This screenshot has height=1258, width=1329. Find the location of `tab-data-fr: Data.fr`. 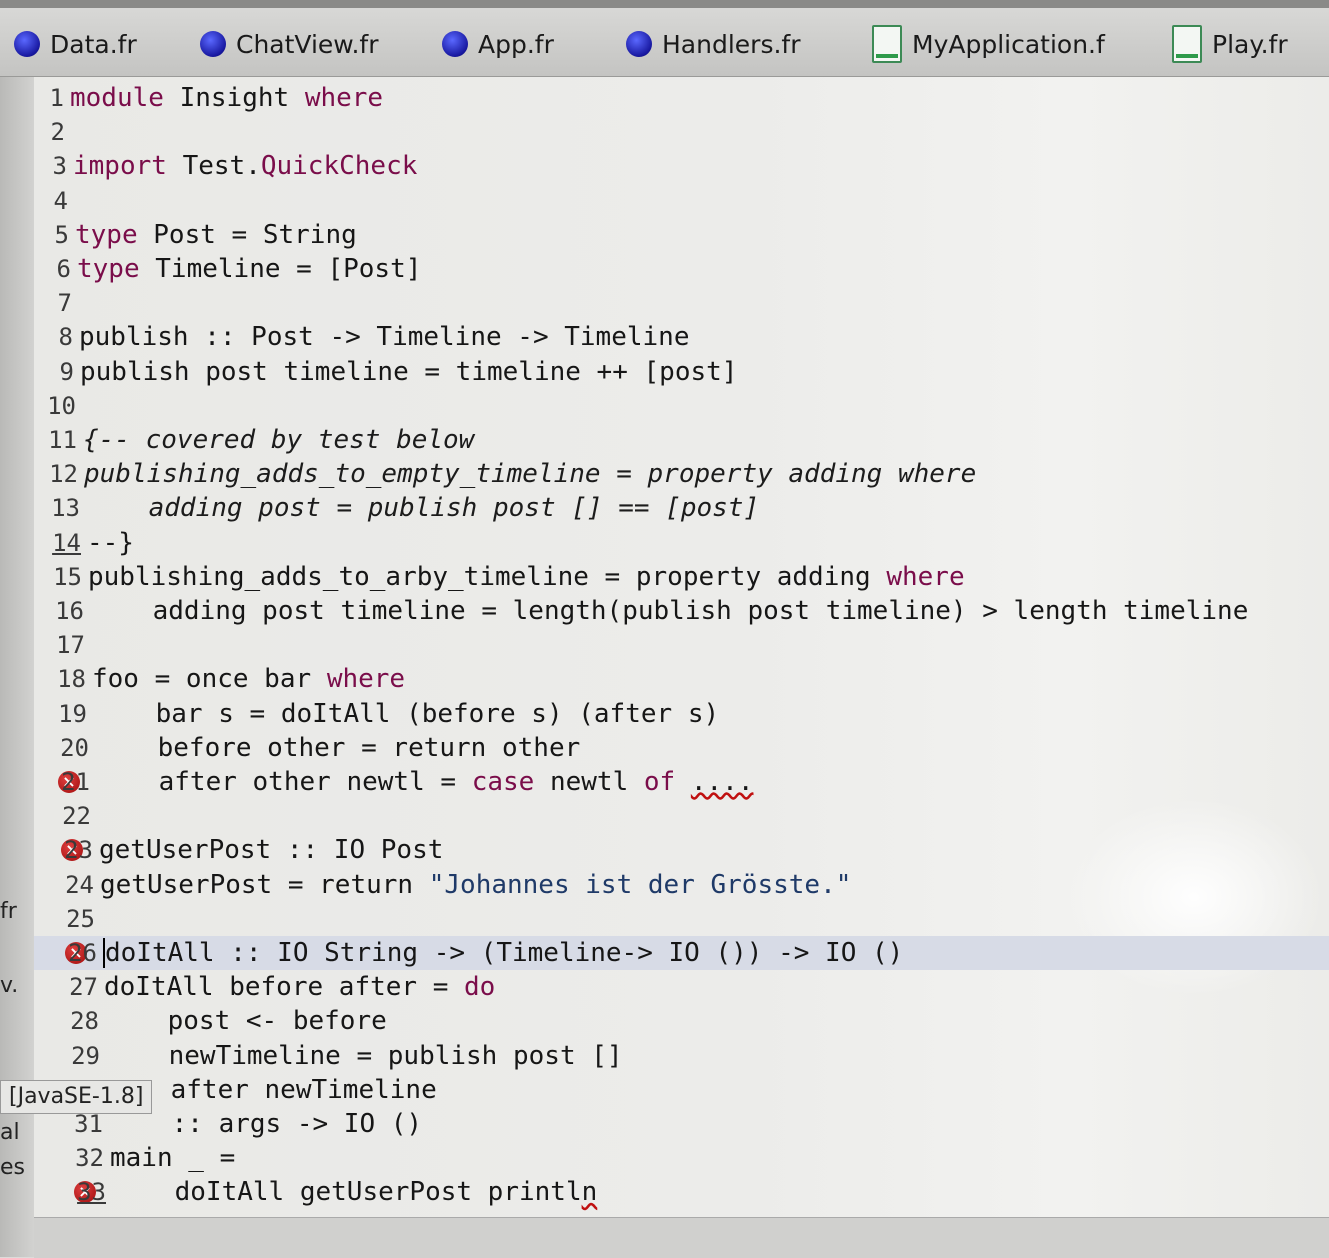

tab-data-fr: Data.fr is located at coordinates (75, 44).